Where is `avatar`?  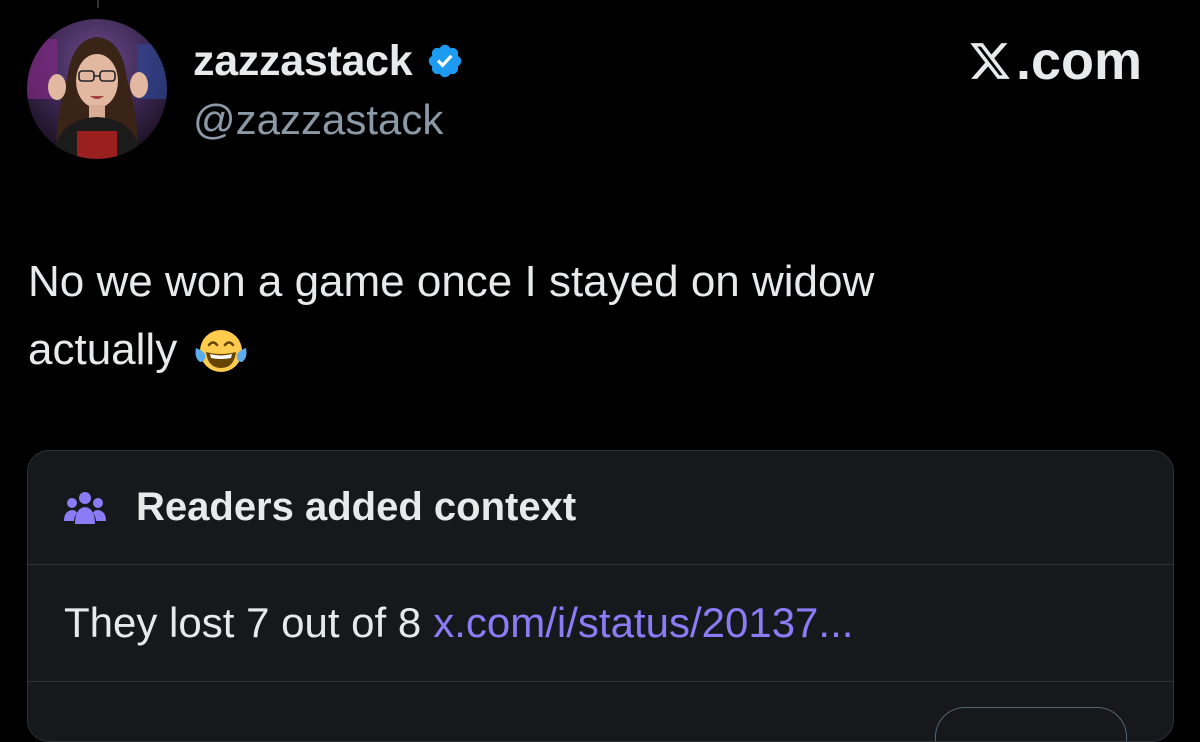
avatar is located at coordinates (97, 89).